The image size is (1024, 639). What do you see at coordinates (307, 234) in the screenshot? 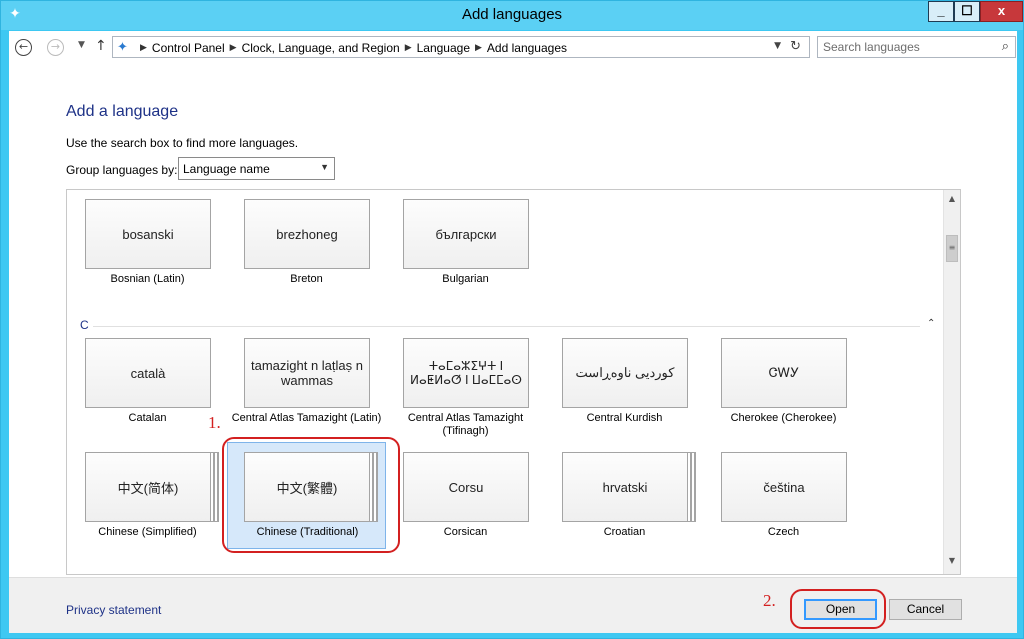
I see `language-tile: brezhoneg` at bounding box center [307, 234].